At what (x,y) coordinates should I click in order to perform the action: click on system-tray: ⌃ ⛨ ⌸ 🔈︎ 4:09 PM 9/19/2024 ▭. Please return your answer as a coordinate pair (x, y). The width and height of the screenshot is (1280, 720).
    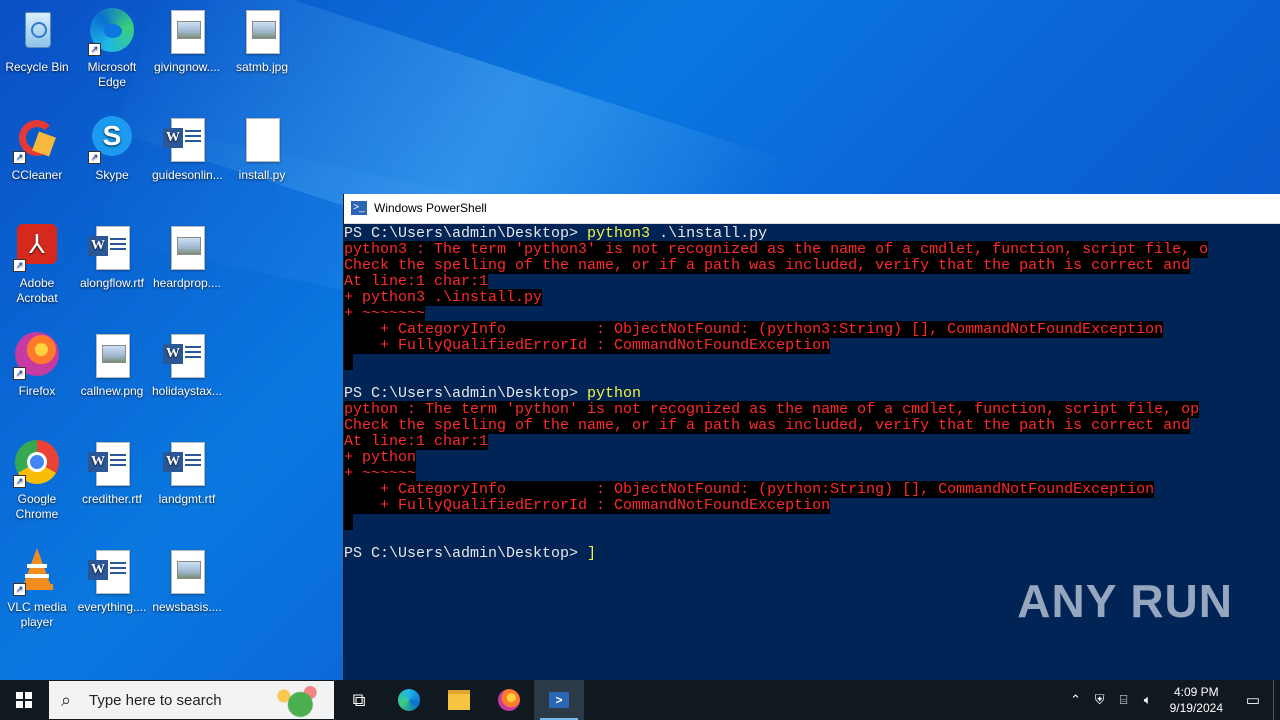
    Looking at the image, I should click on (1172, 700).